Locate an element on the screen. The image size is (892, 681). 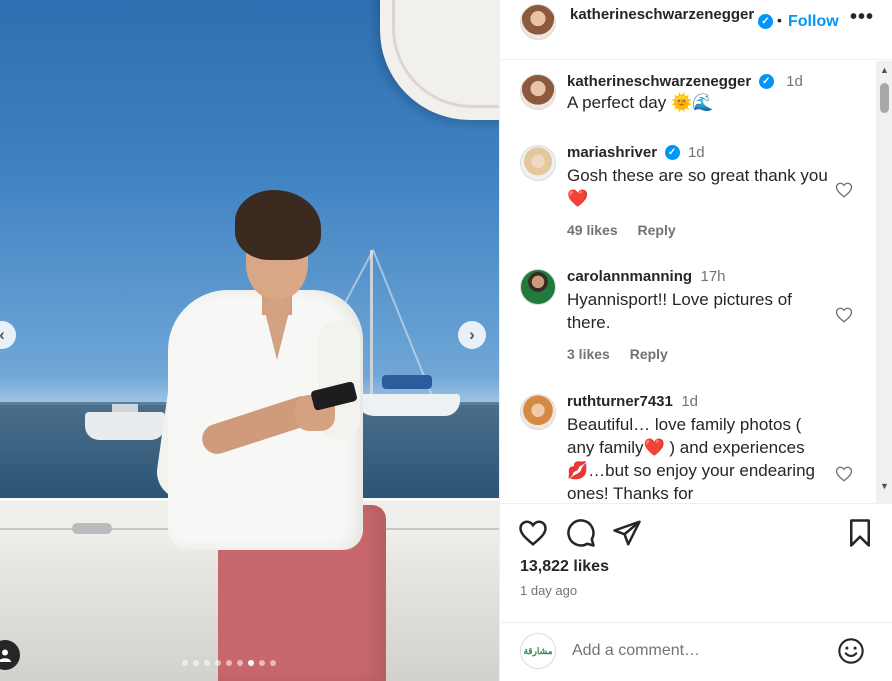
emoji-icon is located at coordinates (851, 651).